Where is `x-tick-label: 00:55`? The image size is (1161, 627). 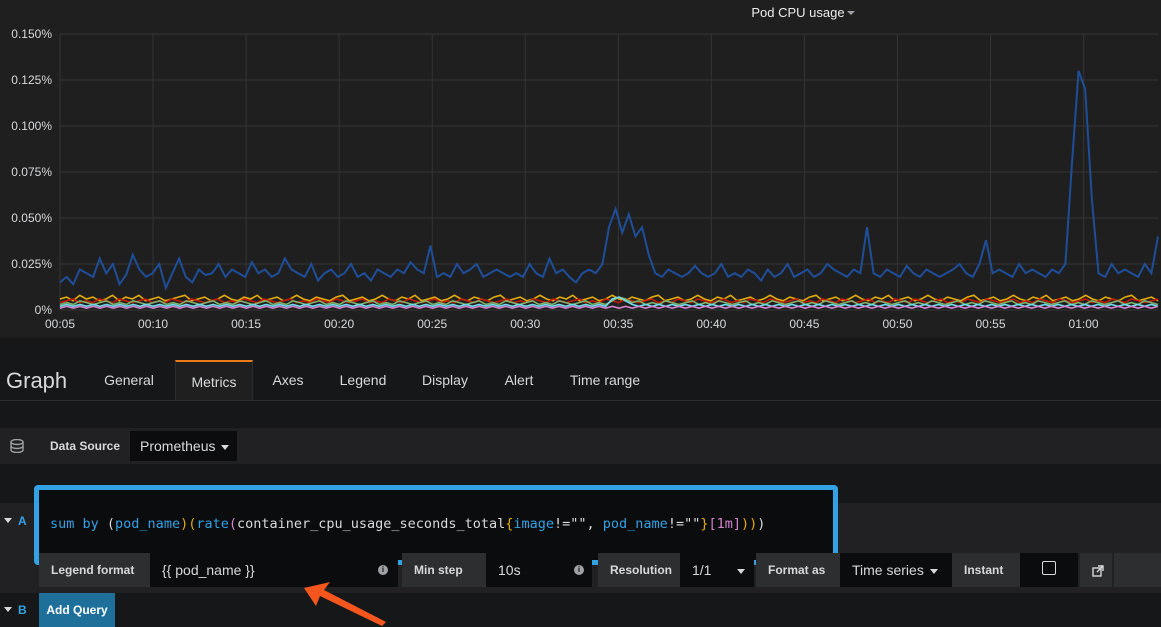
x-tick-label: 00:55 is located at coordinates (990, 324).